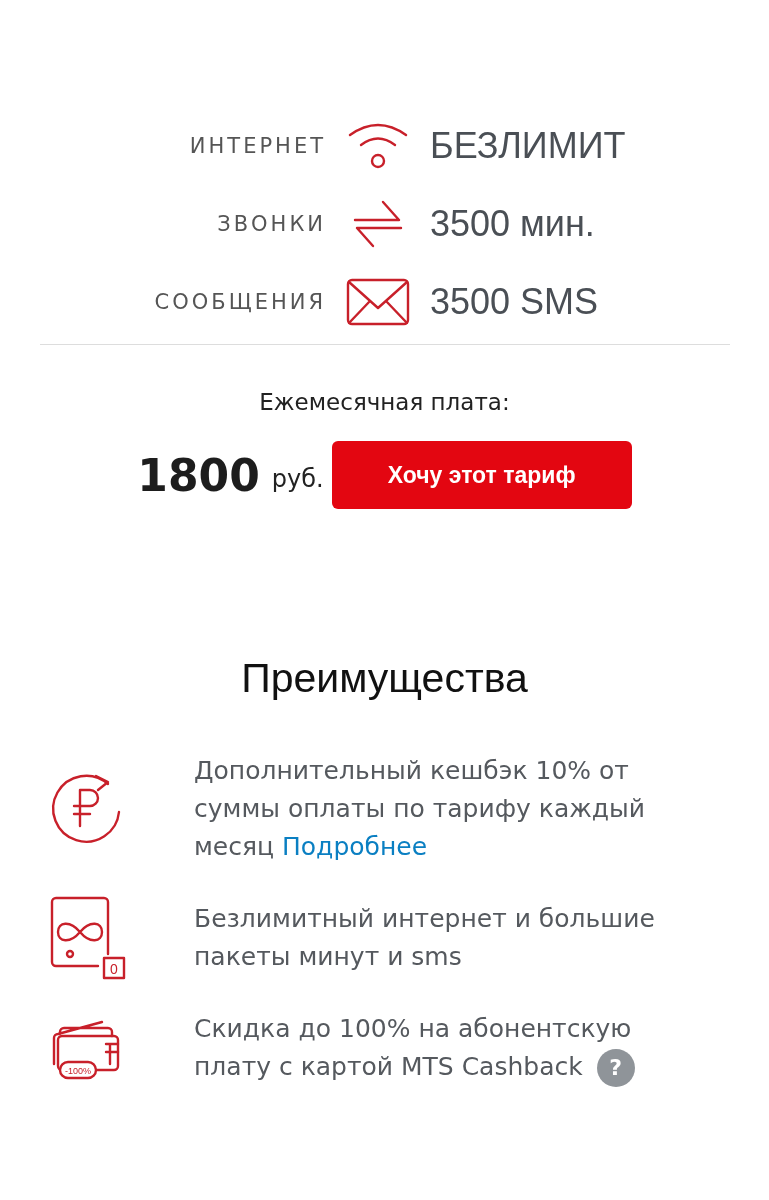  What do you see at coordinates (378, 146) in the screenshot?
I see `wifi-icon` at bounding box center [378, 146].